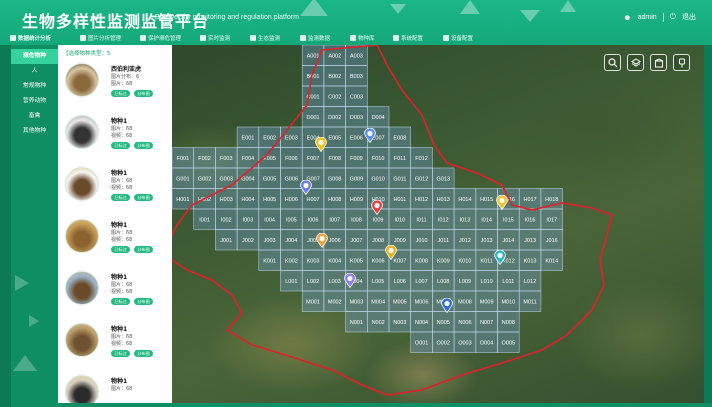  Describe the element at coordinates (115, 389) in the screenshot. I see `list-item: 物种1 图片：68` at that location.